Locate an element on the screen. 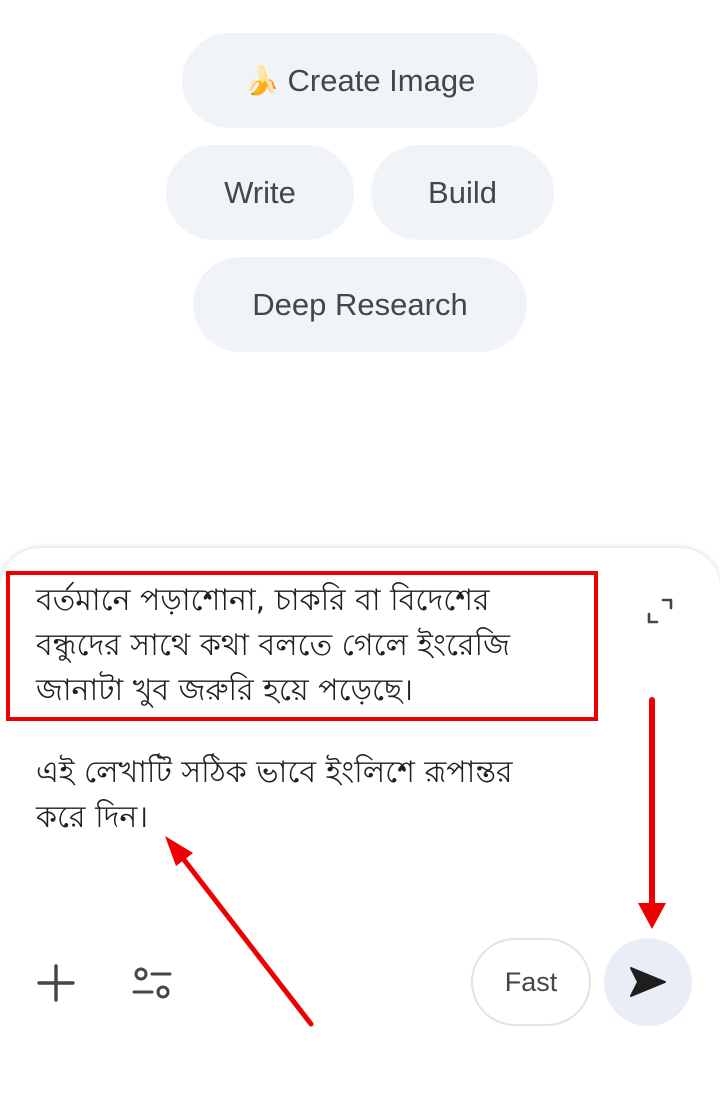  deep-research-chip: Deep Research is located at coordinates (360, 304).